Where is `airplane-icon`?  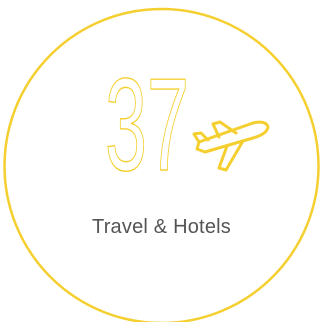 airplane-icon is located at coordinates (231, 146).